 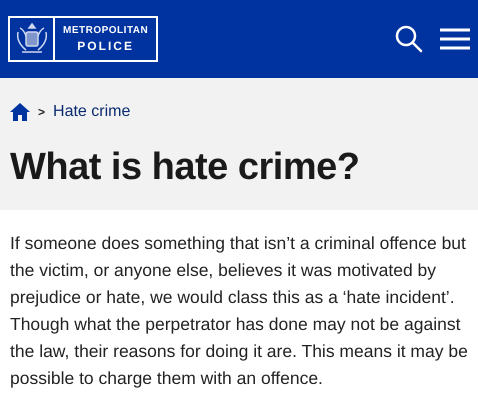 What do you see at coordinates (185, 167) in the screenshot?
I see `page-title: What is hate crime?` at bounding box center [185, 167].